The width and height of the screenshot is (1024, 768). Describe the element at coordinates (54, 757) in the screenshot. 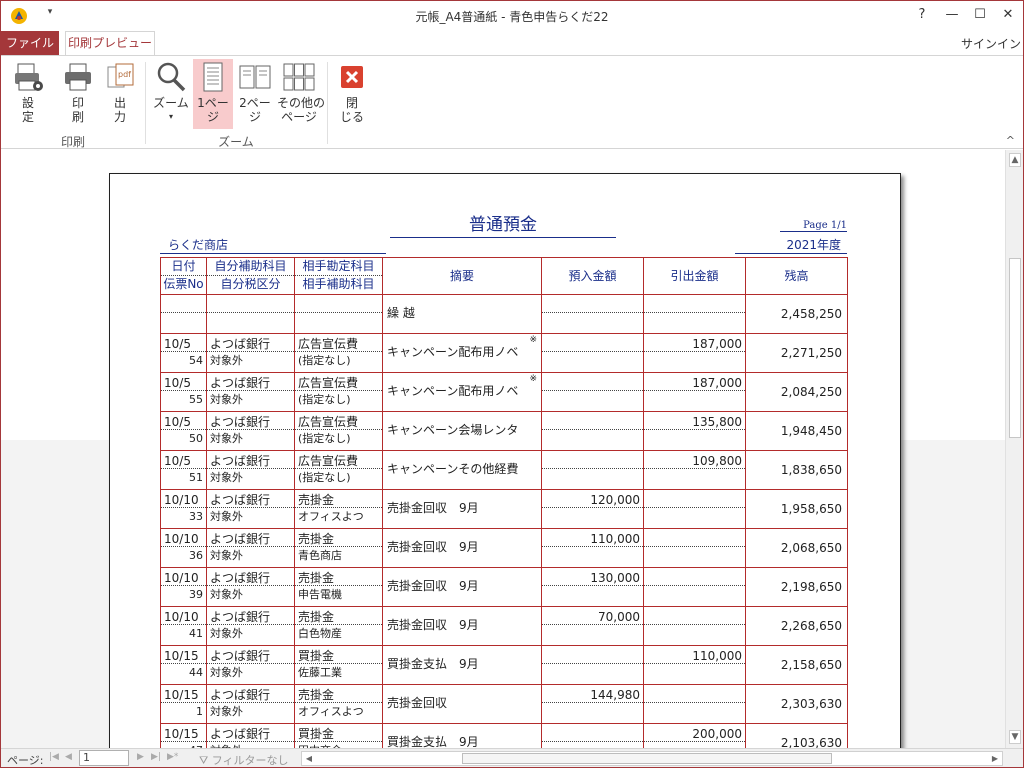

I see `first-page-button: |◀` at that location.